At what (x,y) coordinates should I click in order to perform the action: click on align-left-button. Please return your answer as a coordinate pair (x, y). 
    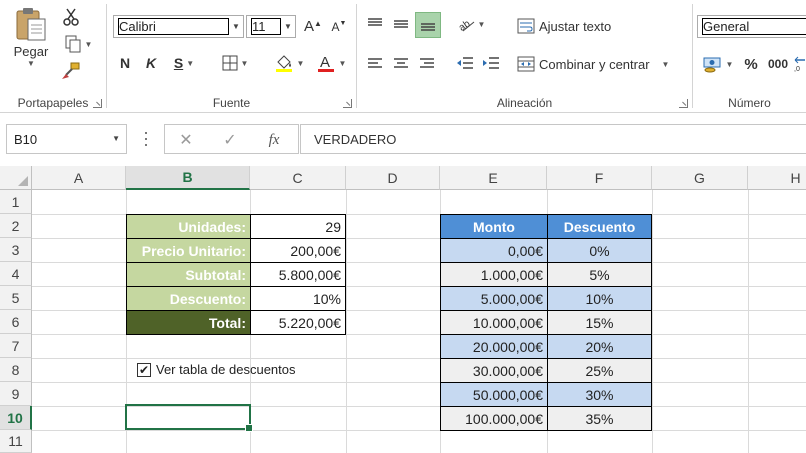
    Looking at the image, I should click on (375, 63).